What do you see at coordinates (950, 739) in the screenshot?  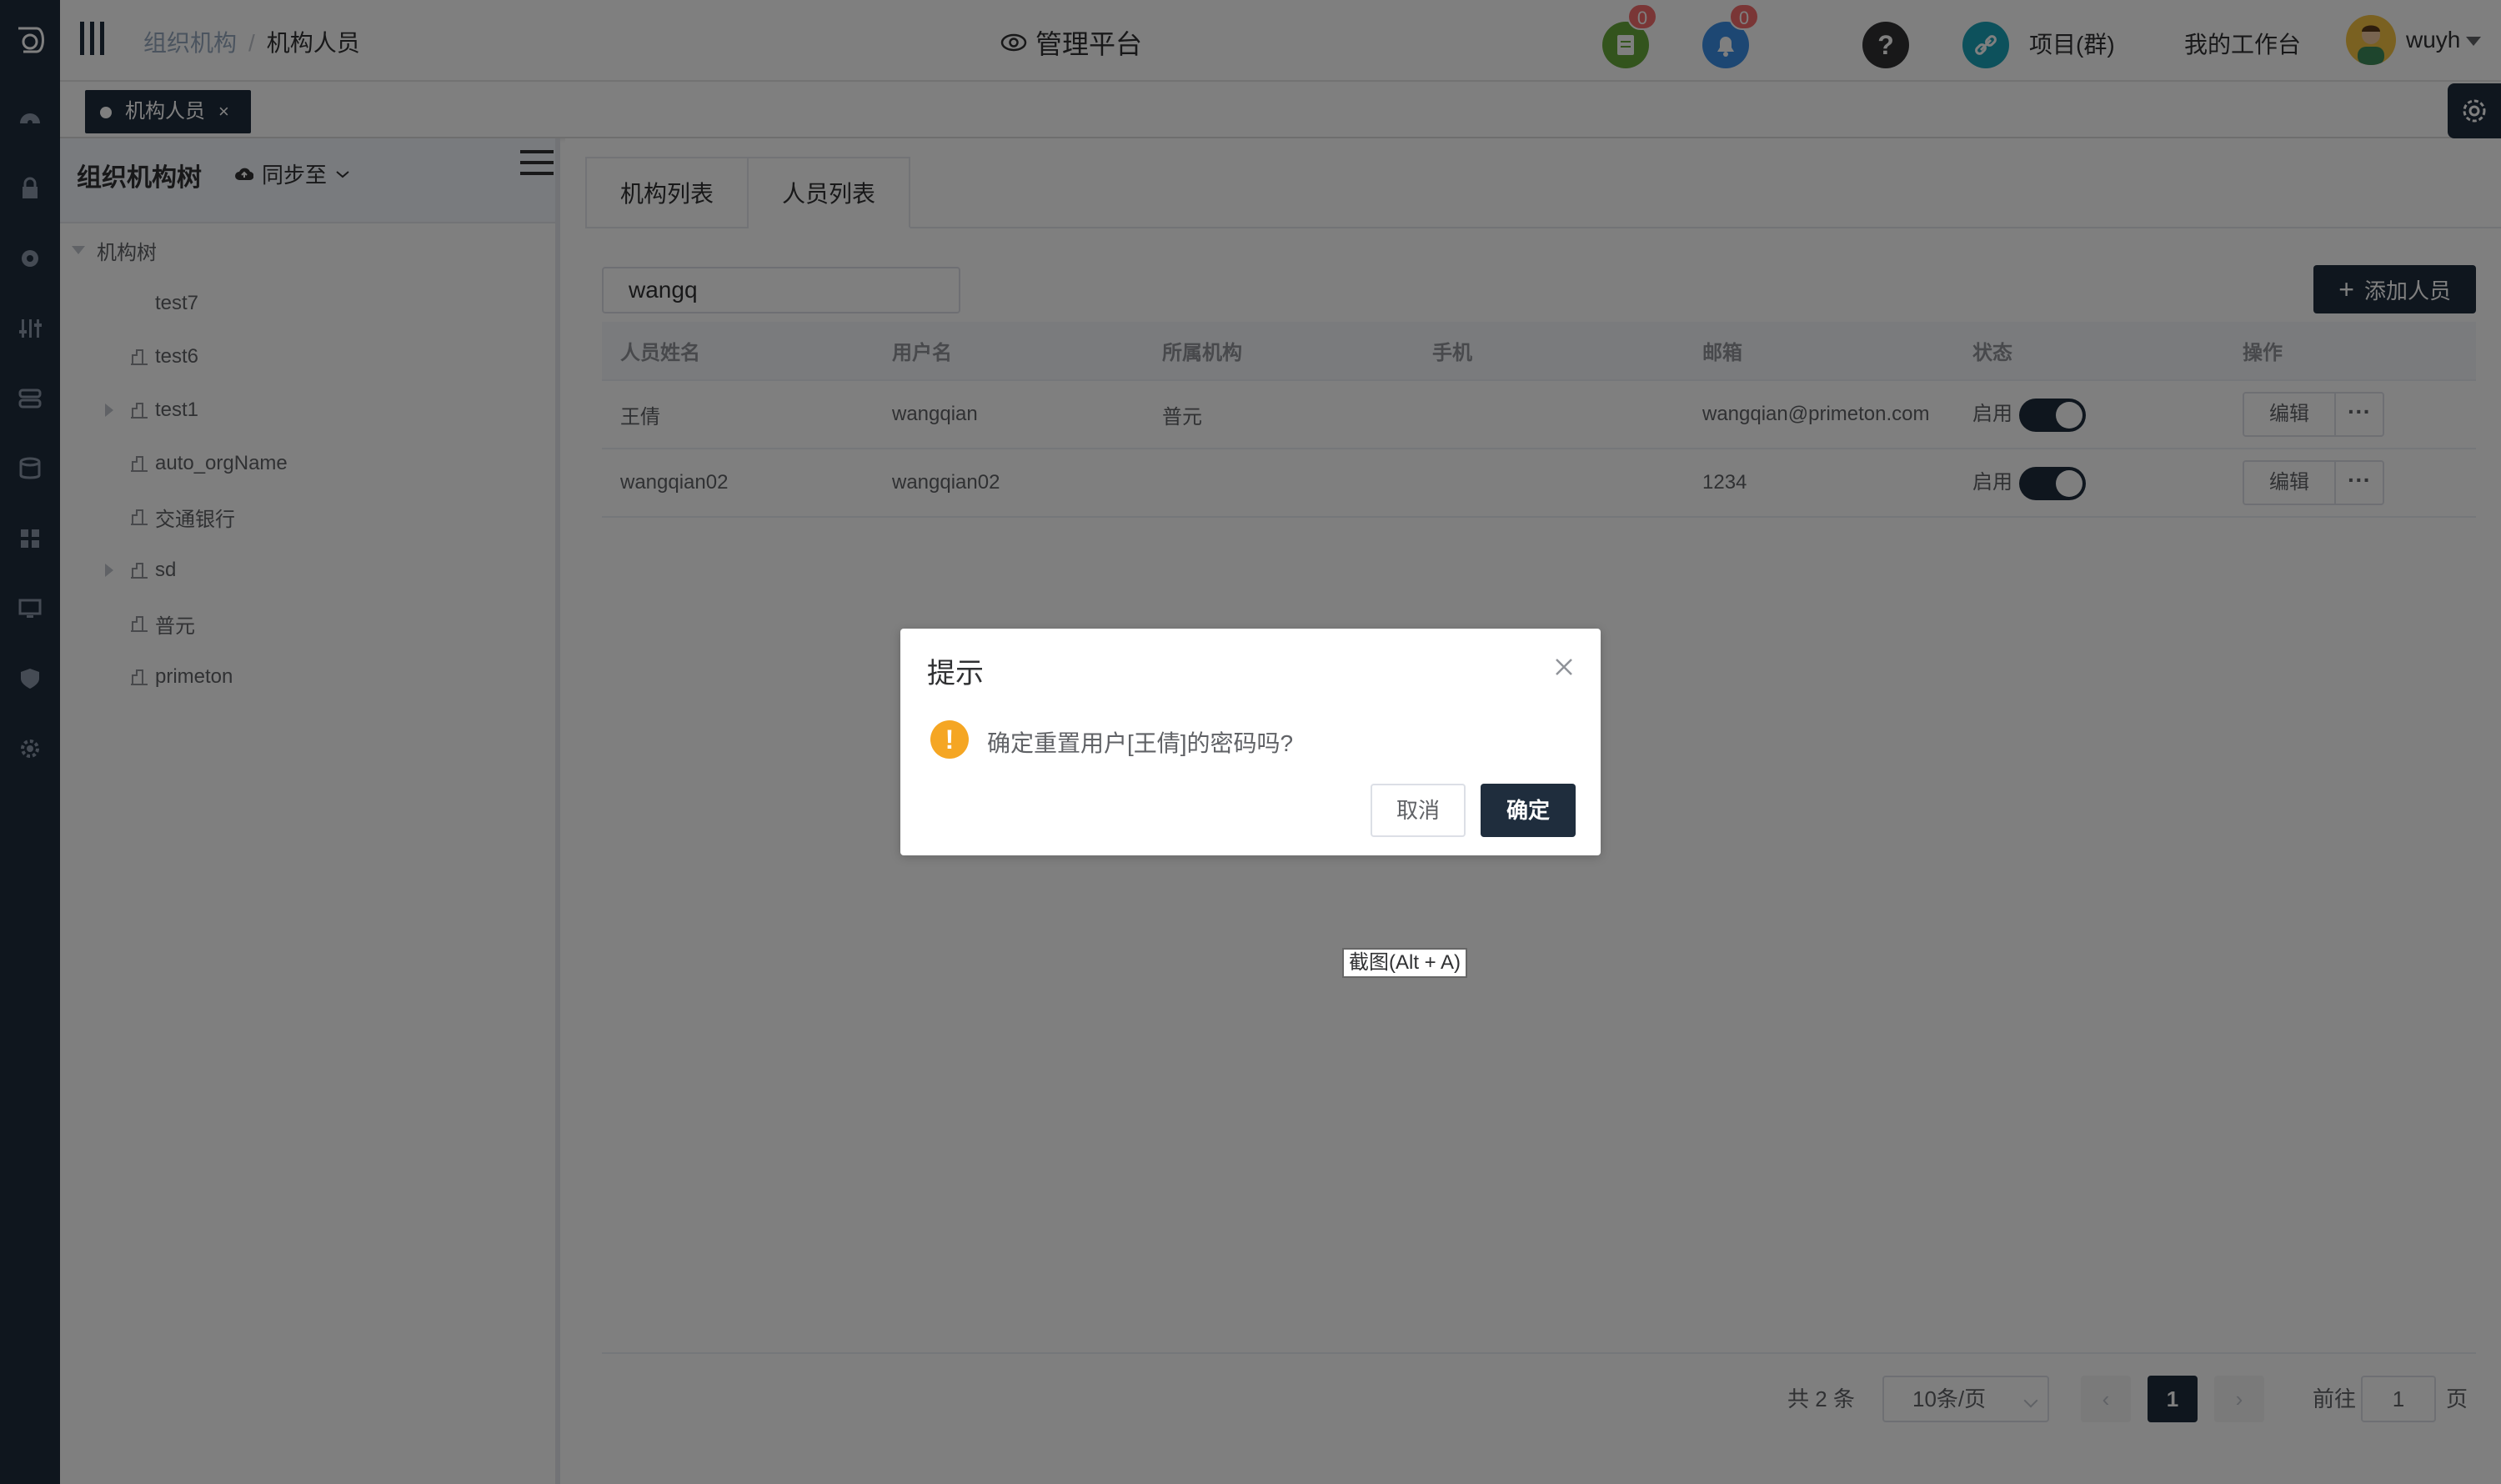 I see `warning-icon: !` at bounding box center [950, 739].